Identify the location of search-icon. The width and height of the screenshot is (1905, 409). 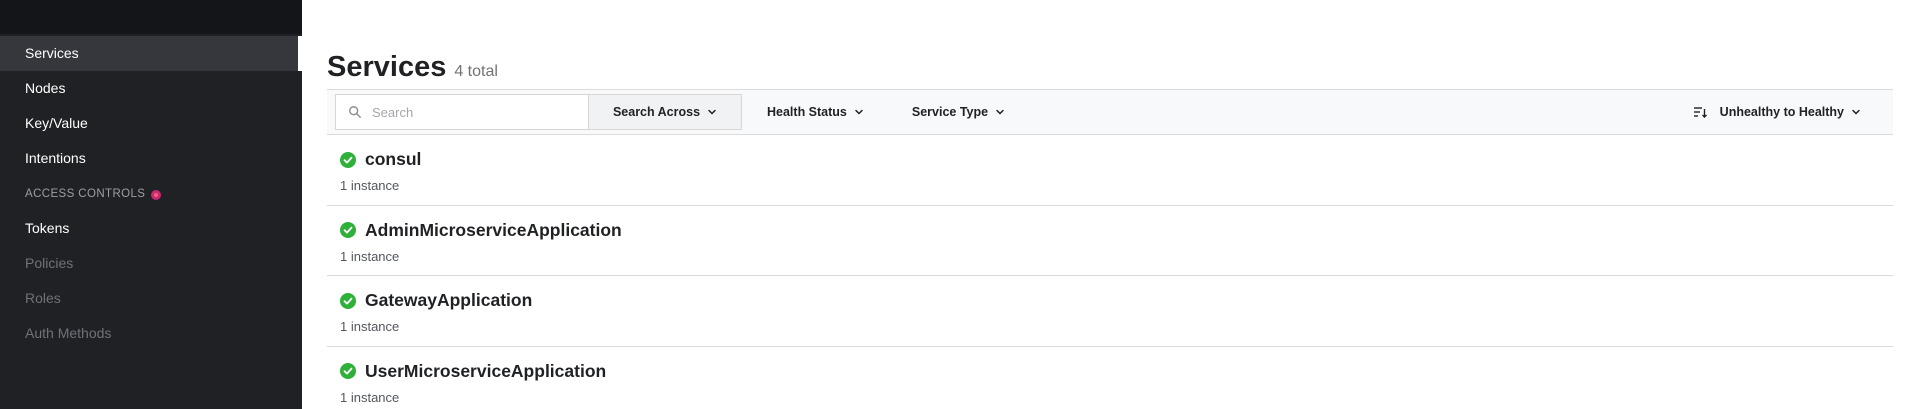
(355, 112).